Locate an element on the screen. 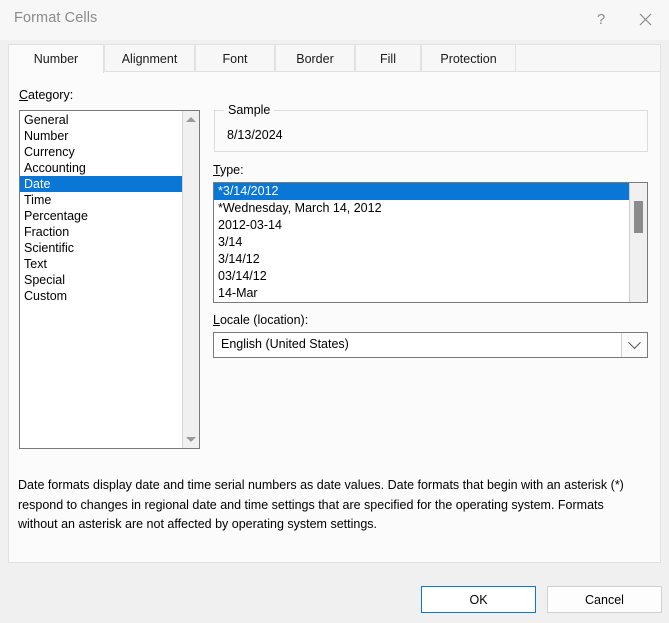 This screenshot has height=623, width=669. category-item-date: Date is located at coordinates (101, 184).